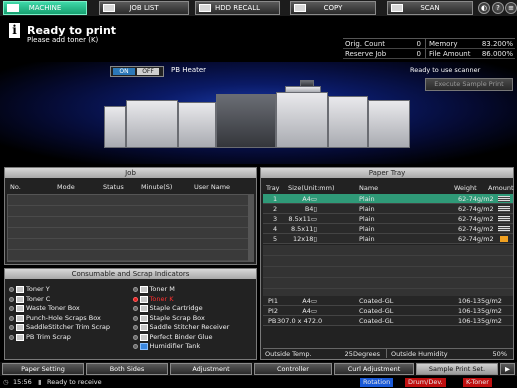 The width and height of the screenshot is (517, 388). I want to click on help-icon: ?, so click(498, 8).